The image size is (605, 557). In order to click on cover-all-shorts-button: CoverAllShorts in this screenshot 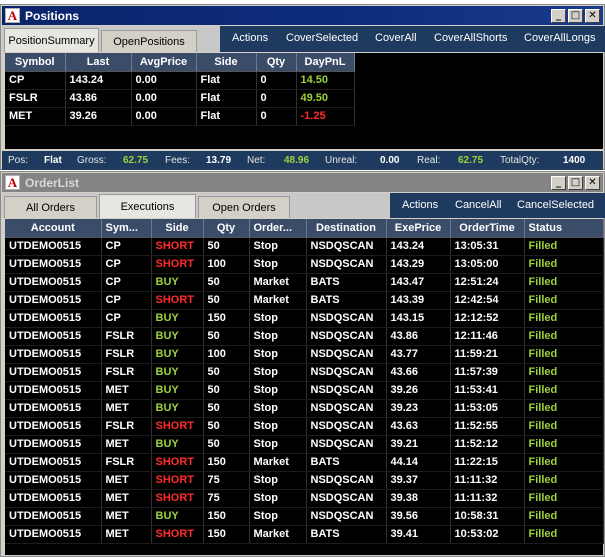, I will do `click(470, 38)`.